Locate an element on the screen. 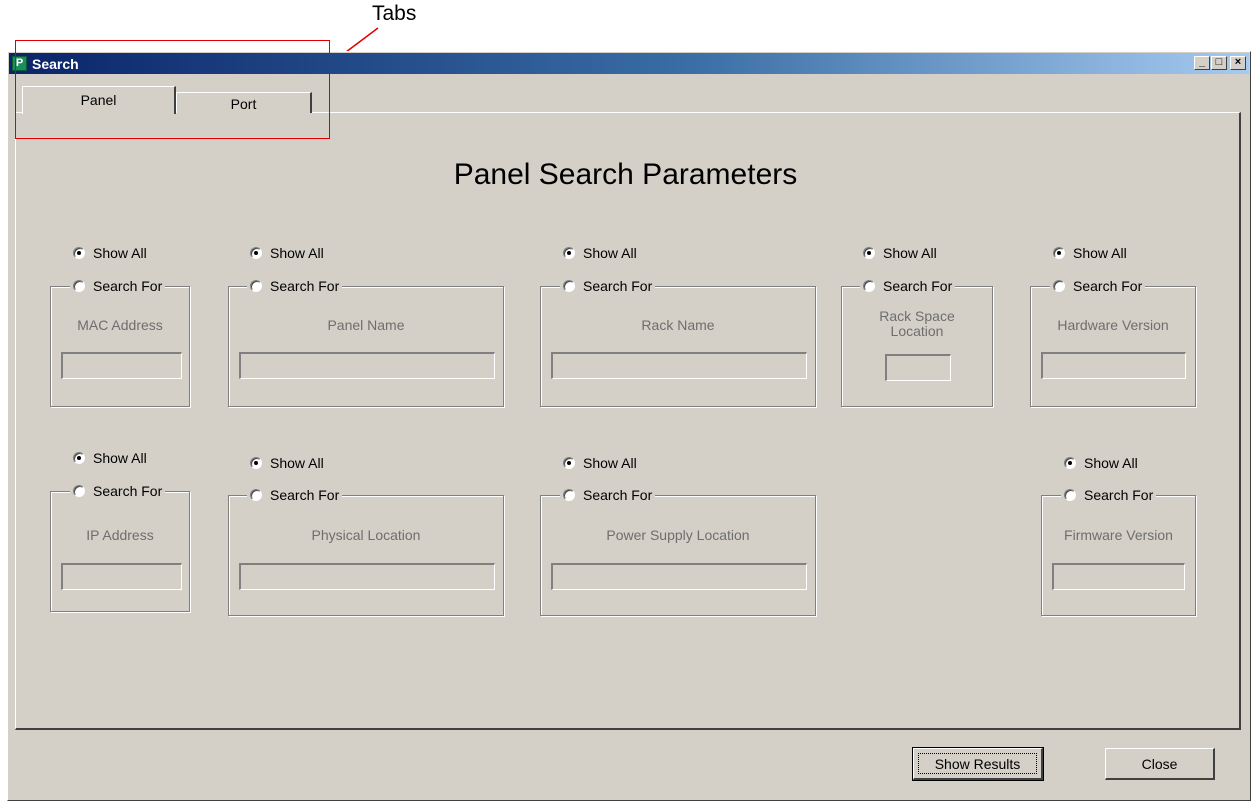  rack-name-search-for-radio: Search For is located at coordinates (608, 286).